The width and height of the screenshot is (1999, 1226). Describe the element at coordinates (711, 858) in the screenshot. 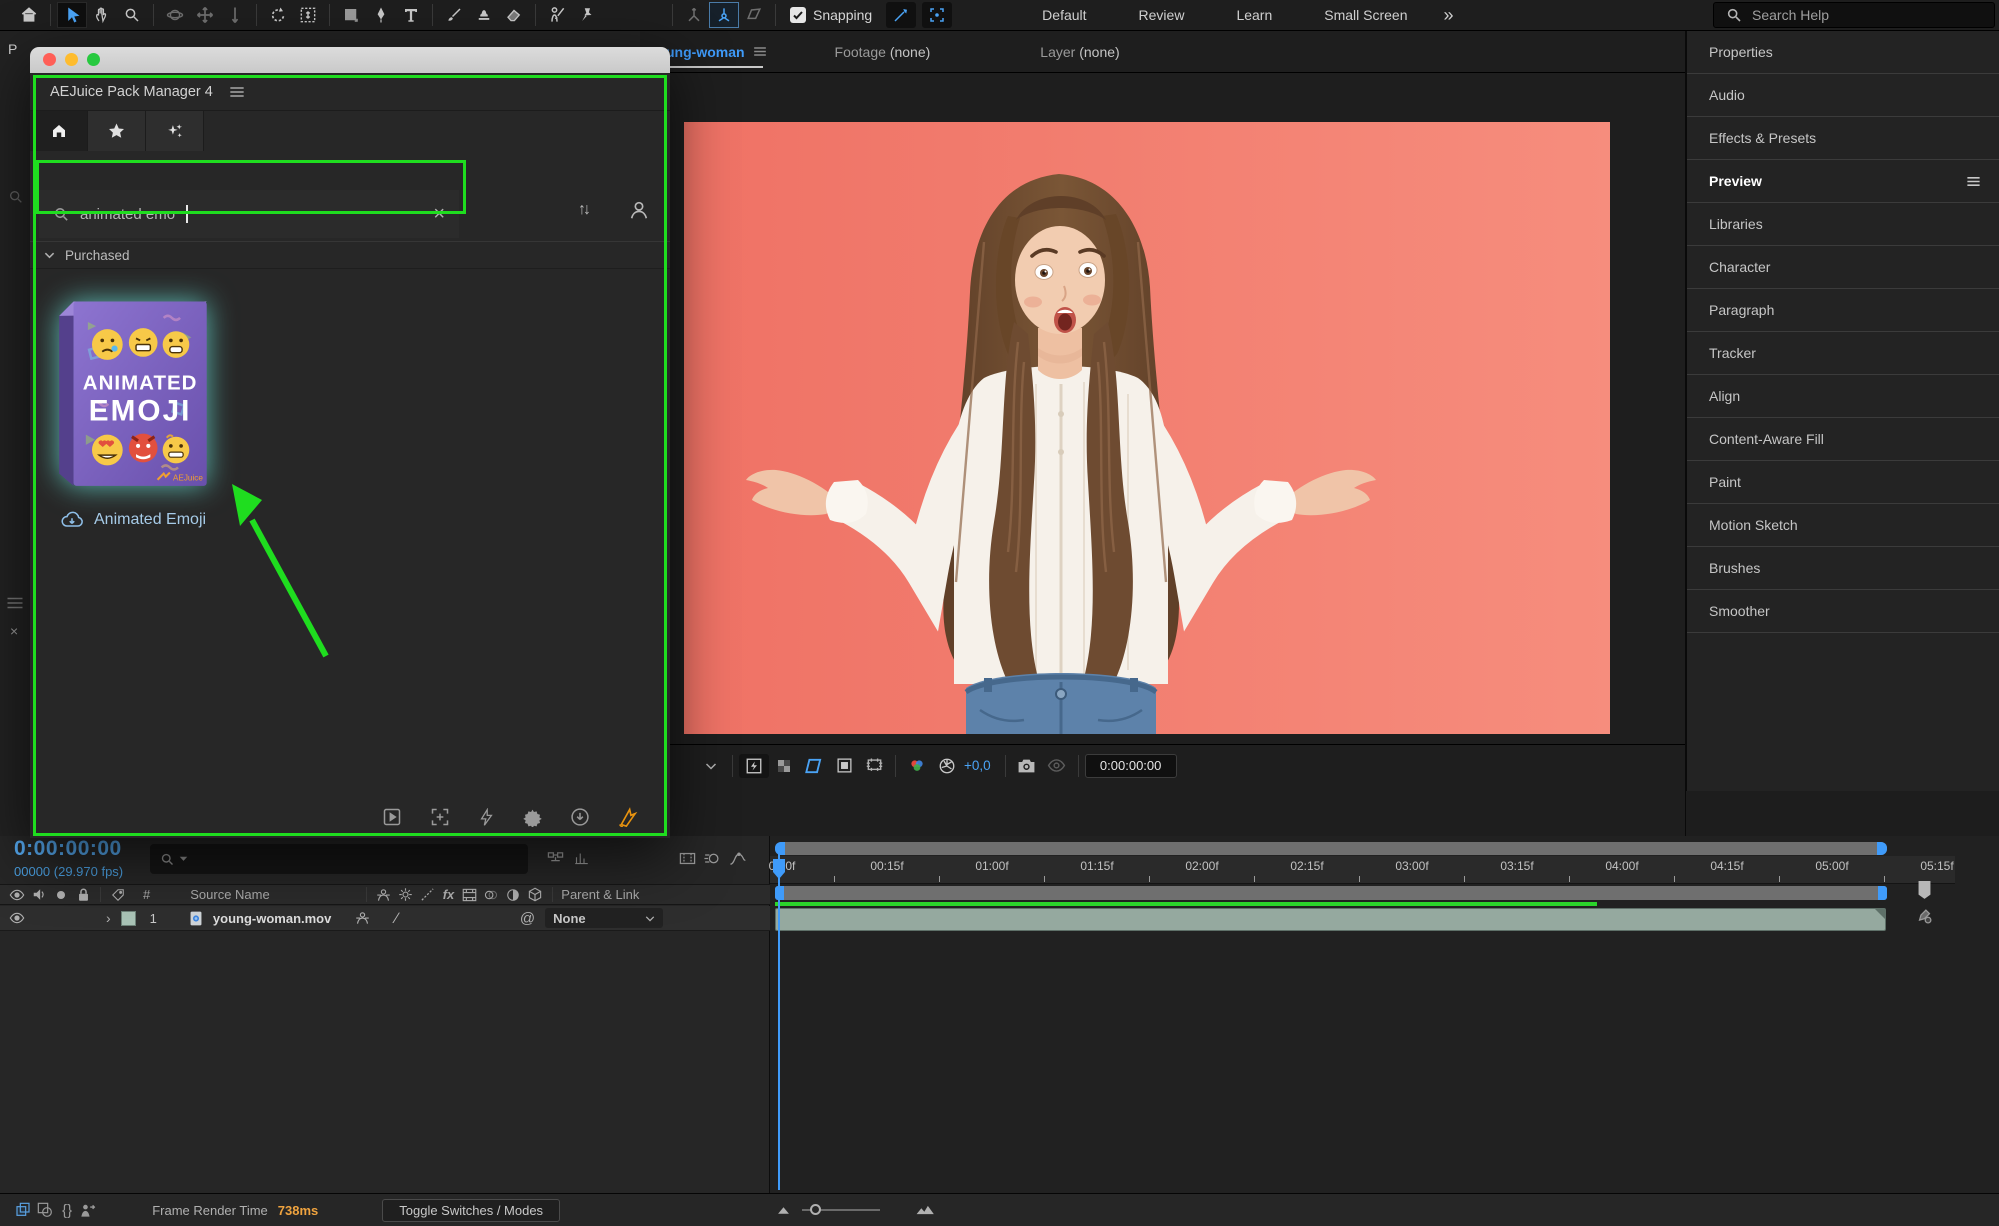

I see `motion-blur-switch-icon` at that location.